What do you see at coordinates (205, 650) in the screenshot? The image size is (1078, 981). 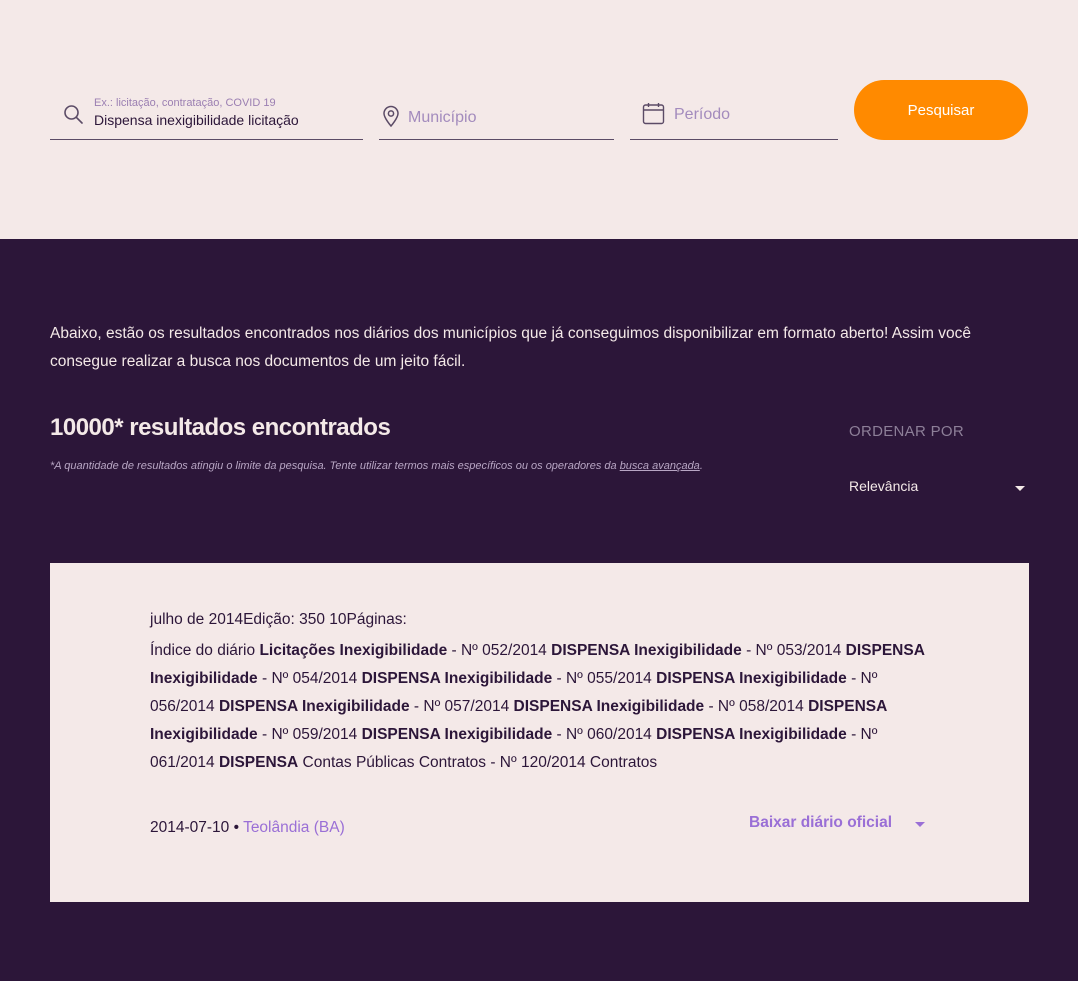 I see `excerpt-text: Índice do diário` at bounding box center [205, 650].